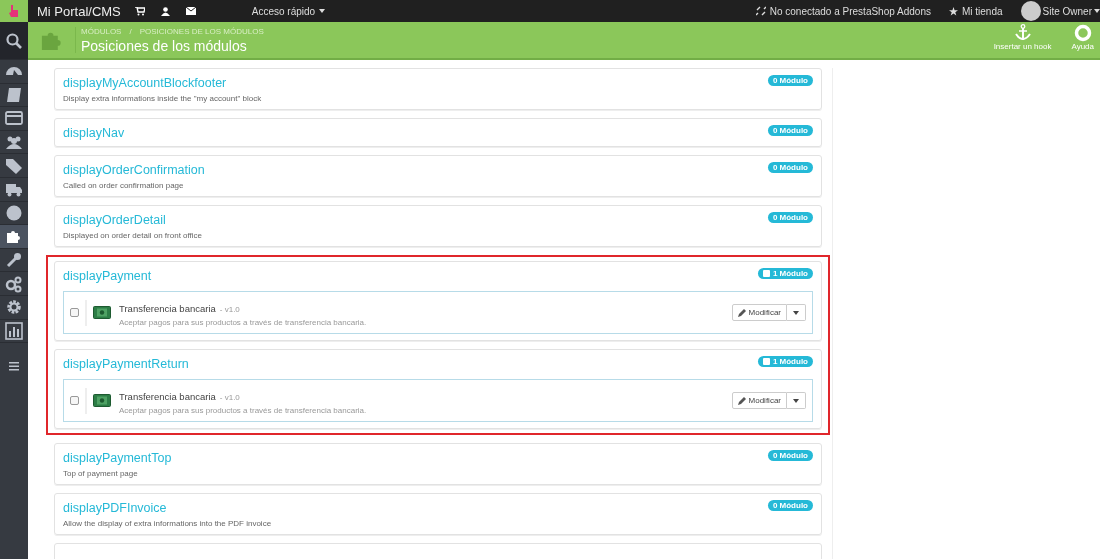 The width and height of the screenshot is (1100, 559). Describe the element at coordinates (1022, 33) in the screenshot. I see `anchor-icon` at that location.